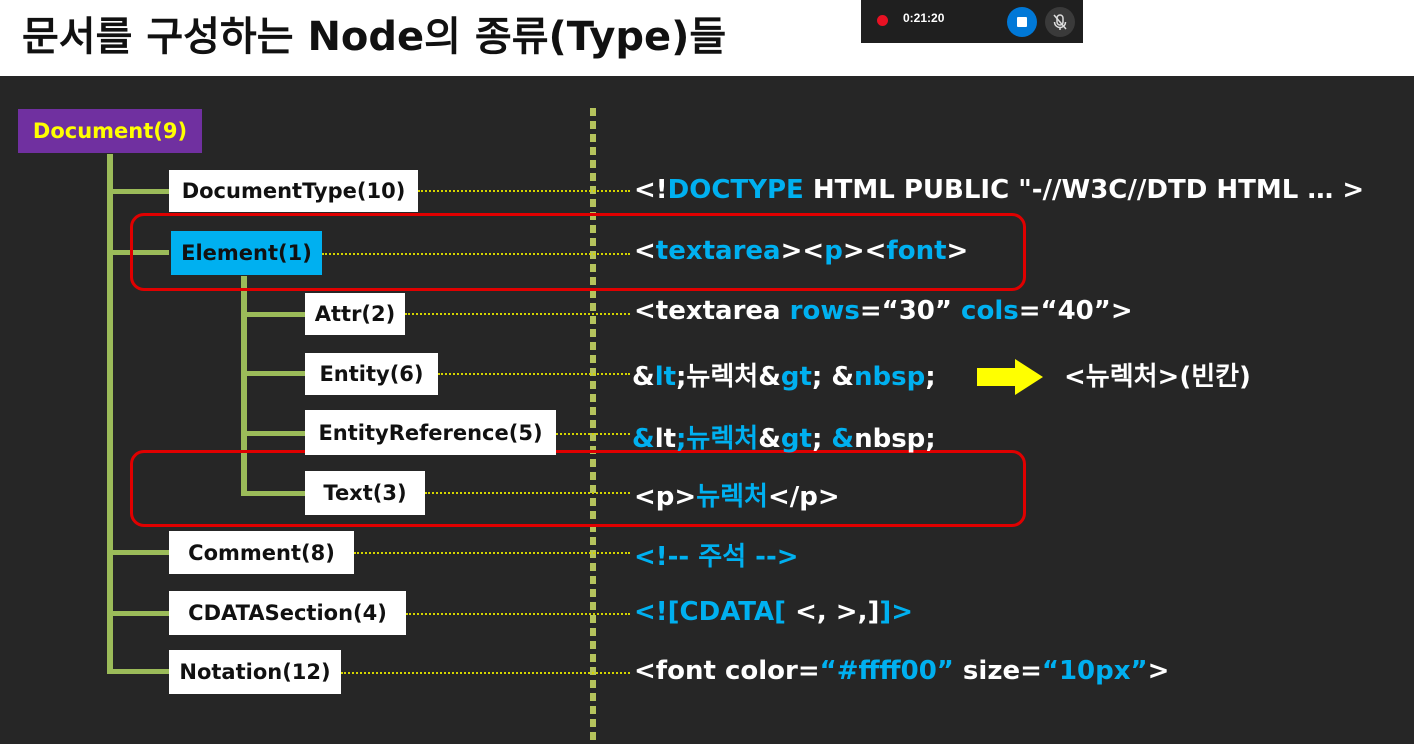 The image size is (1414, 744). I want to click on example-attr: <textarea rows=“30” cols=“40”>, so click(883, 311).